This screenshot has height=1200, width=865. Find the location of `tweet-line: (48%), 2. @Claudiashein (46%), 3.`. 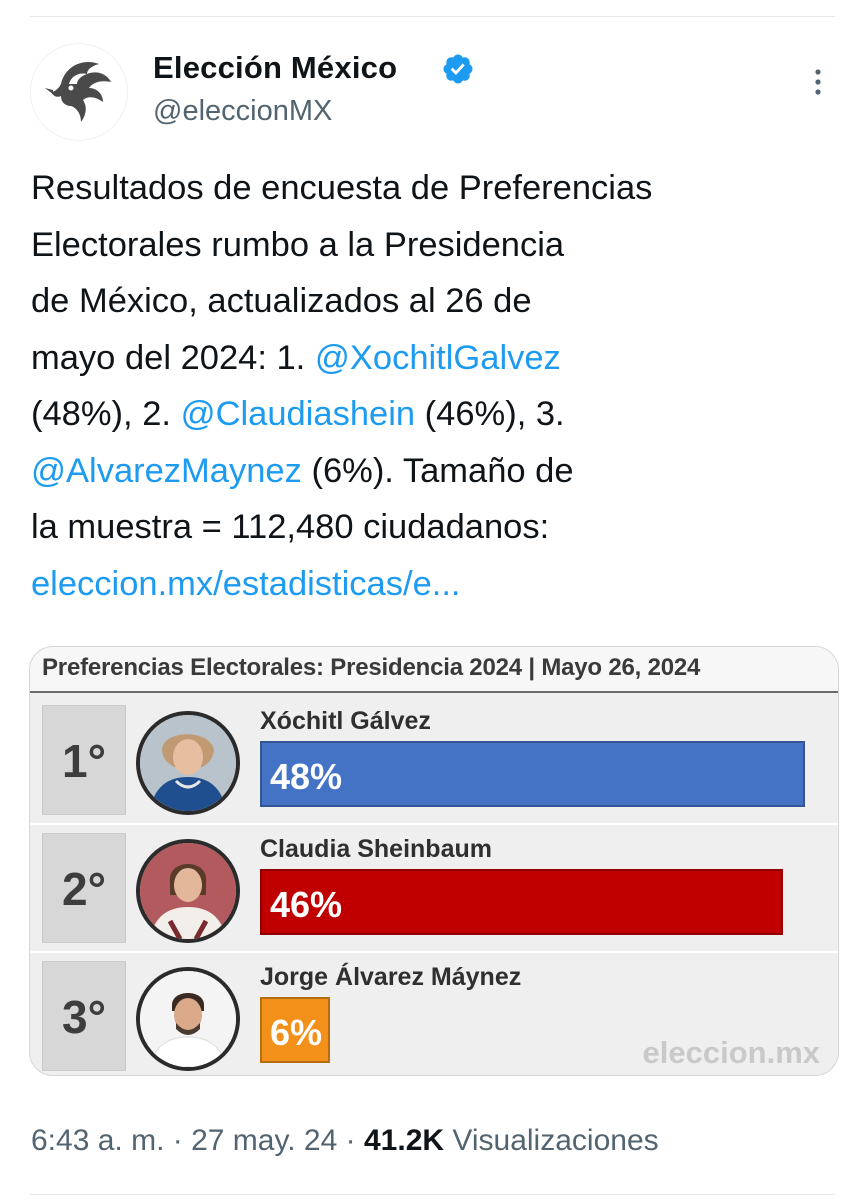

tweet-line: (48%), 2. @Claudiashein (46%), 3. is located at coordinates (436, 414).